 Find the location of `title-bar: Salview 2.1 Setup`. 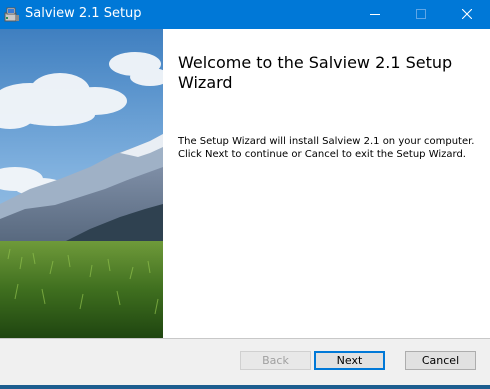

title-bar: Salview 2.1 Setup is located at coordinates (245, 14).